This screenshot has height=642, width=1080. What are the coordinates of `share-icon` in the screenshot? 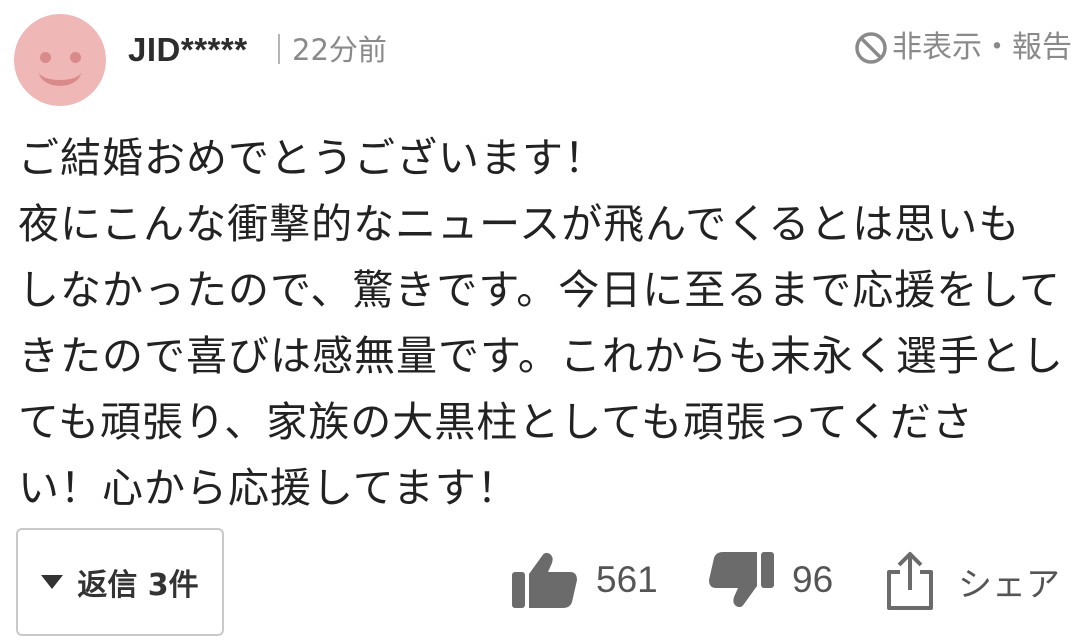 It's located at (910, 581).